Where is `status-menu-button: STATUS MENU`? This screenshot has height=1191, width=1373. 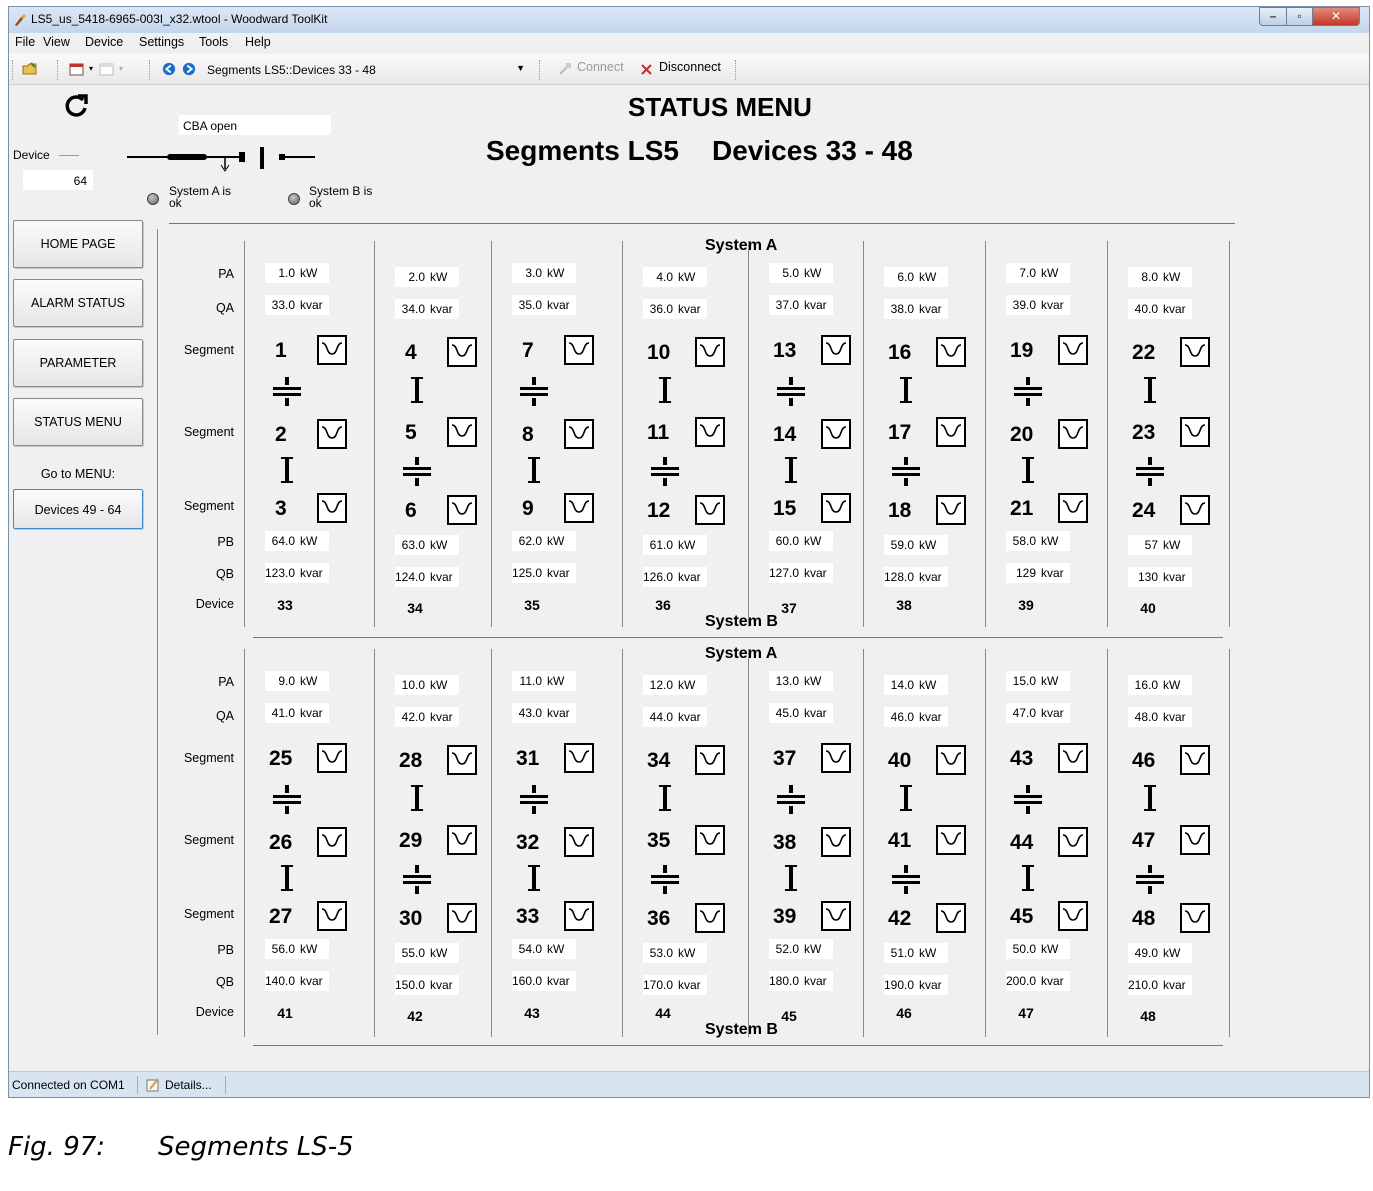 status-menu-button: STATUS MENU is located at coordinates (78, 422).